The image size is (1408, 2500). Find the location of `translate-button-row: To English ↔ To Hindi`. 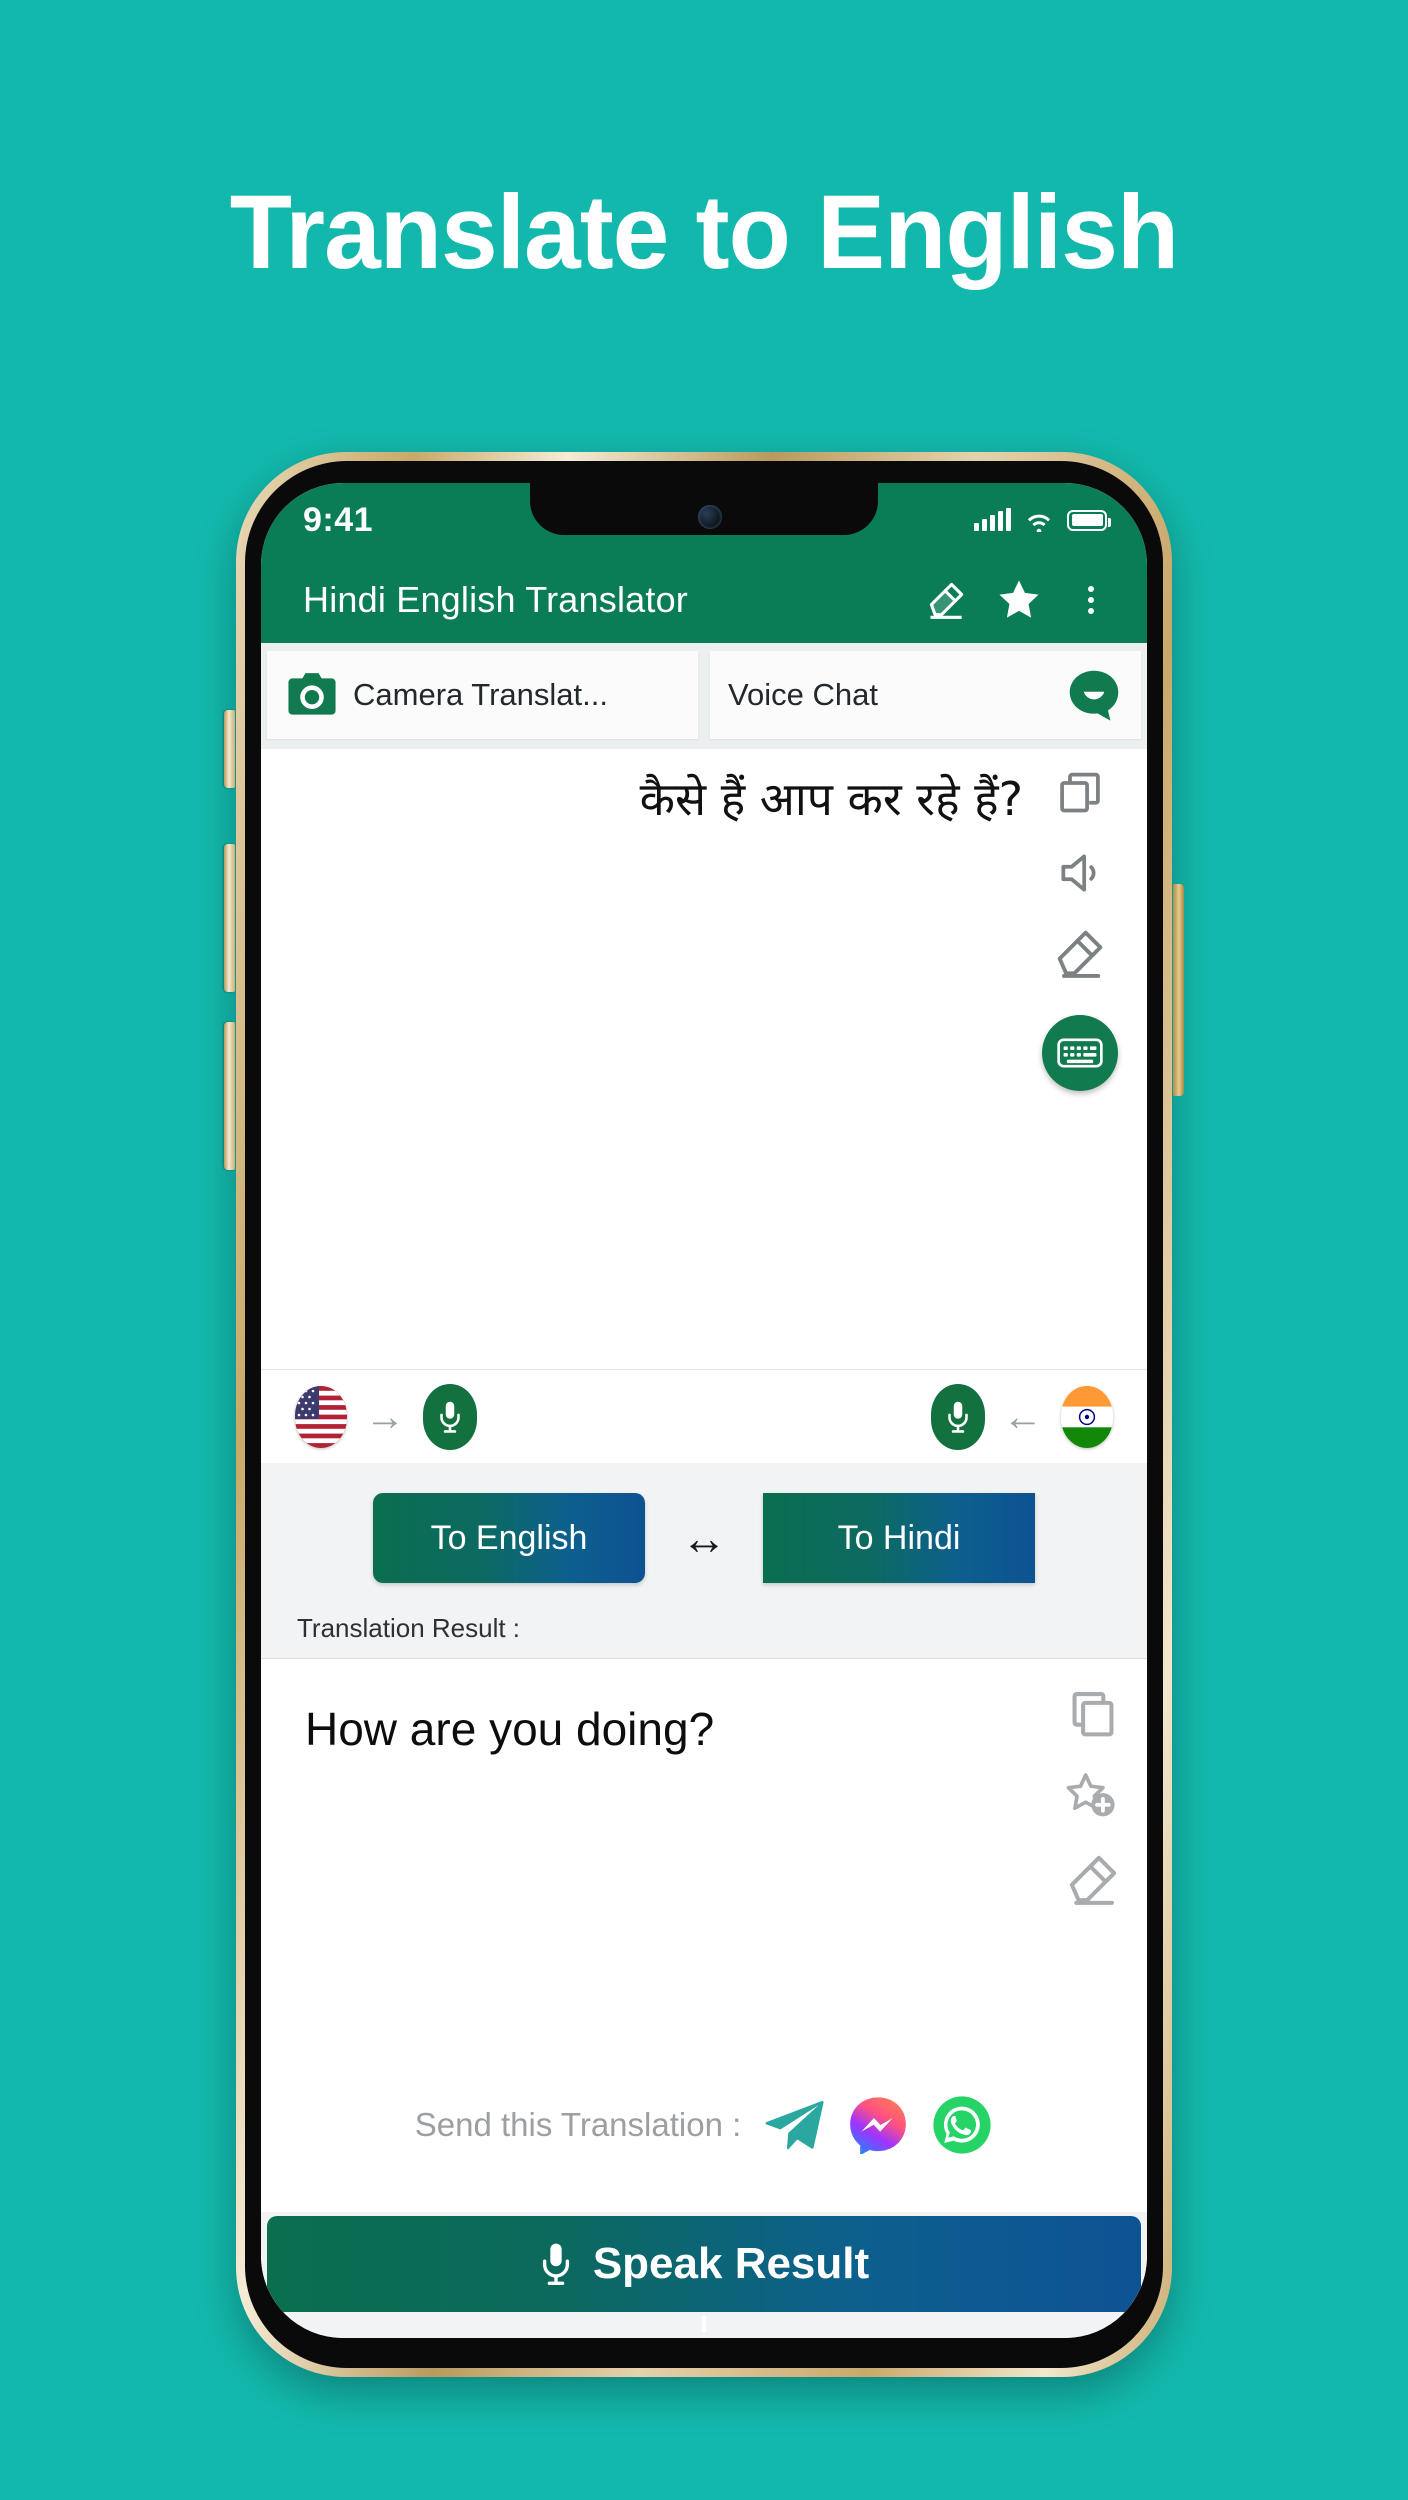

translate-button-row: To English ↔ To Hindi is located at coordinates (704, 1538).